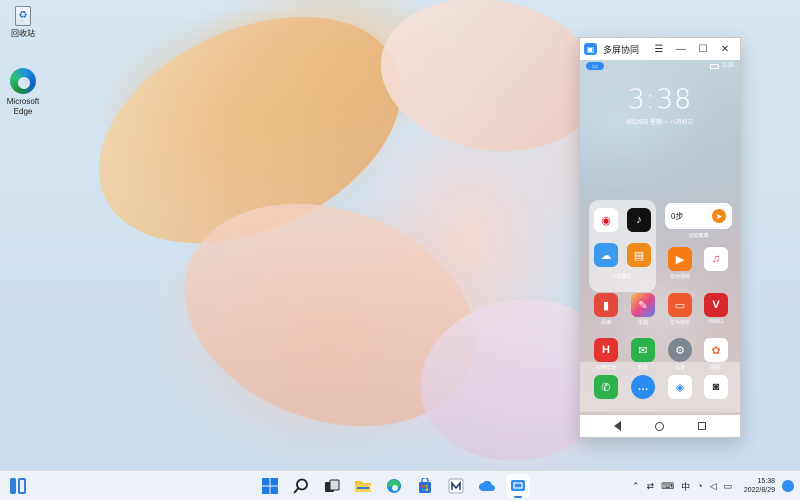 The image size is (800, 500). I want to click on app-tiktok: ♪, so click(639, 221).